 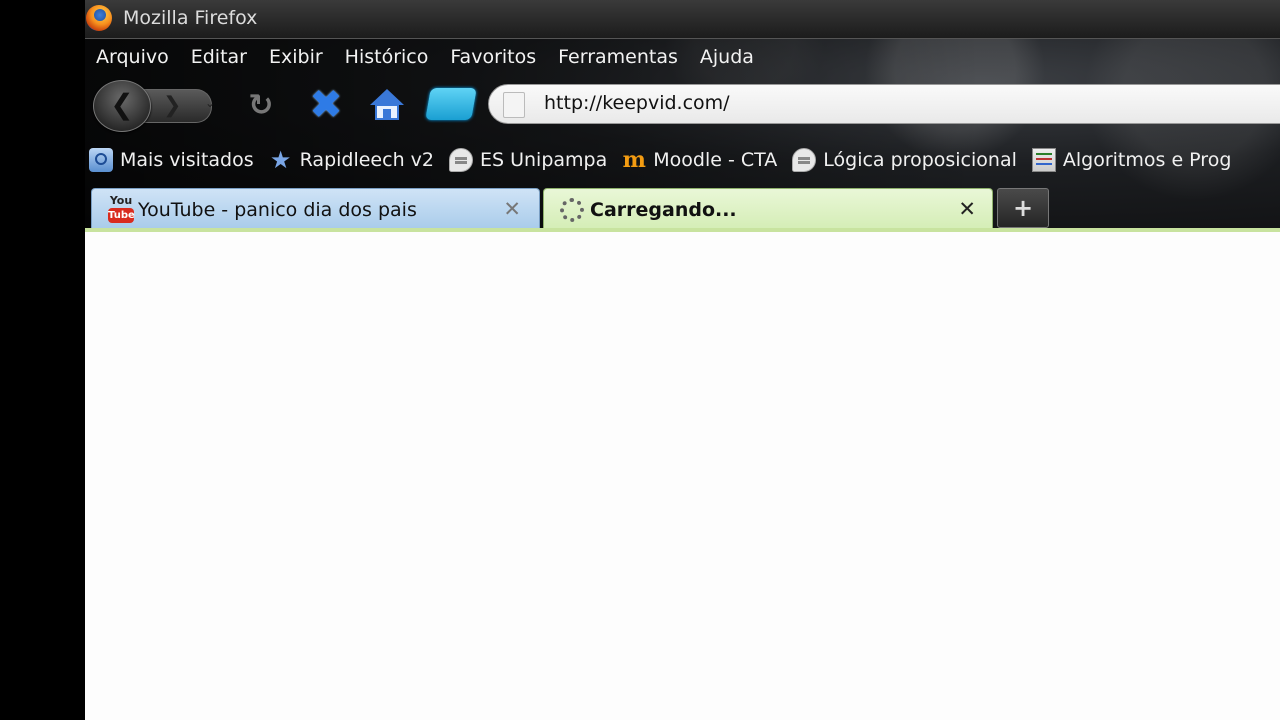 I want to click on addon-toolbar-icon, so click(x=451, y=104).